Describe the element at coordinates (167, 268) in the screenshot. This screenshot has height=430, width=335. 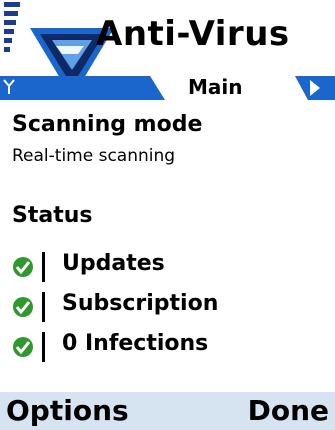
I see `status-item-updates: Updates` at that location.